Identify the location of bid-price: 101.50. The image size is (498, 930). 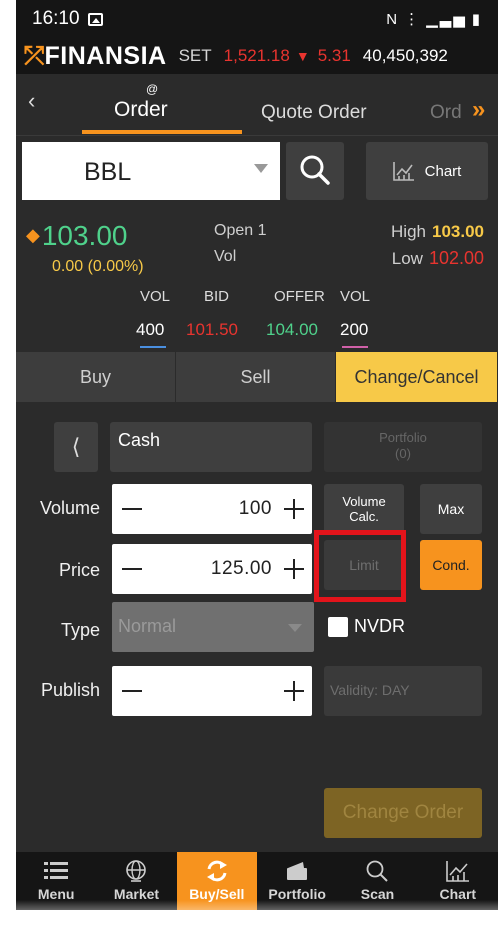
(212, 330).